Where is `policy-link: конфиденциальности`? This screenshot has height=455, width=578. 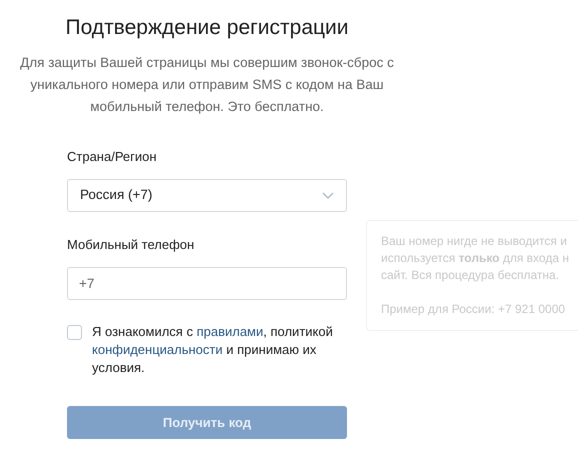
policy-link: конфиденциальности is located at coordinates (157, 349).